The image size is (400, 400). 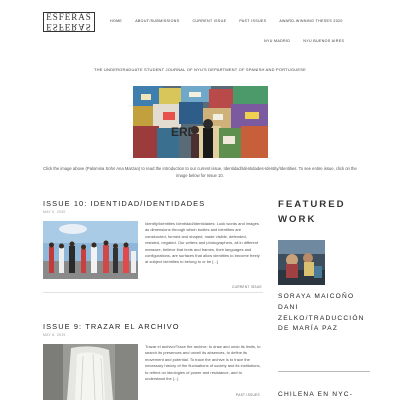 I want to click on sidebar-divider, so click(x=324, y=371).